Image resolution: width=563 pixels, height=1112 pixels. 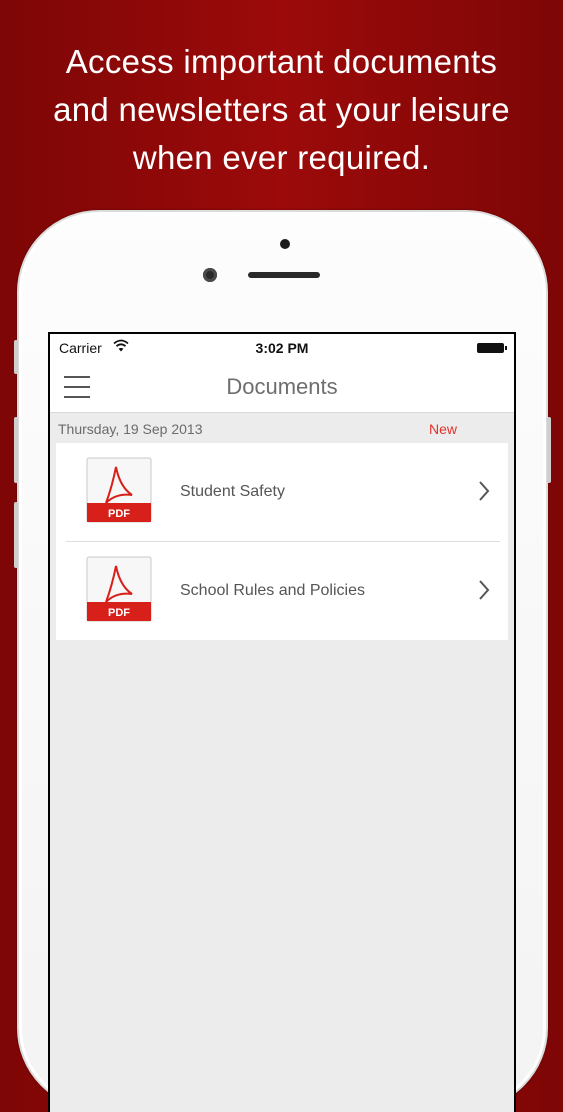 What do you see at coordinates (272, 590) in the screenshot?
I see `document-title: School Rules and Policies` at bounding box center [272, 590].